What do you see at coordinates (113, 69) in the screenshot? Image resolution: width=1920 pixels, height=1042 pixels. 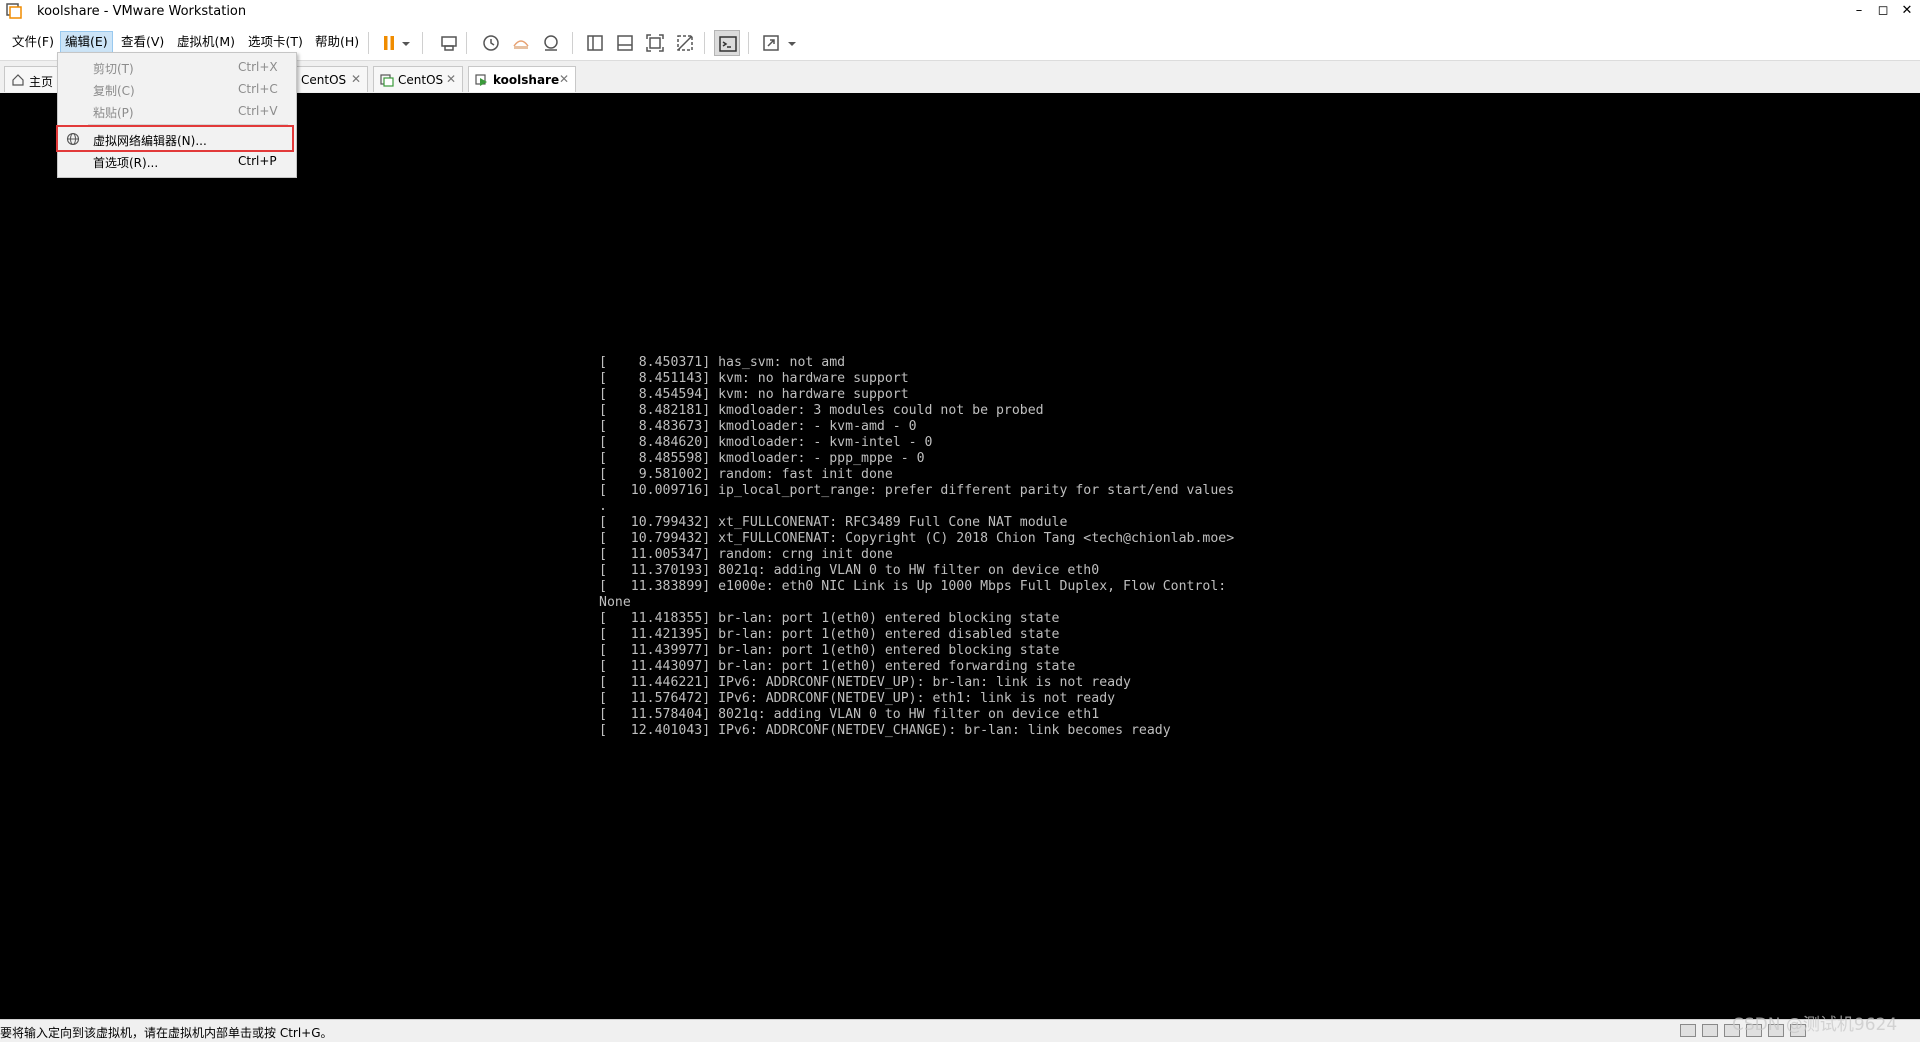 I see `menu-item-label: 剪切(T)` at bounding box center [113, 69].